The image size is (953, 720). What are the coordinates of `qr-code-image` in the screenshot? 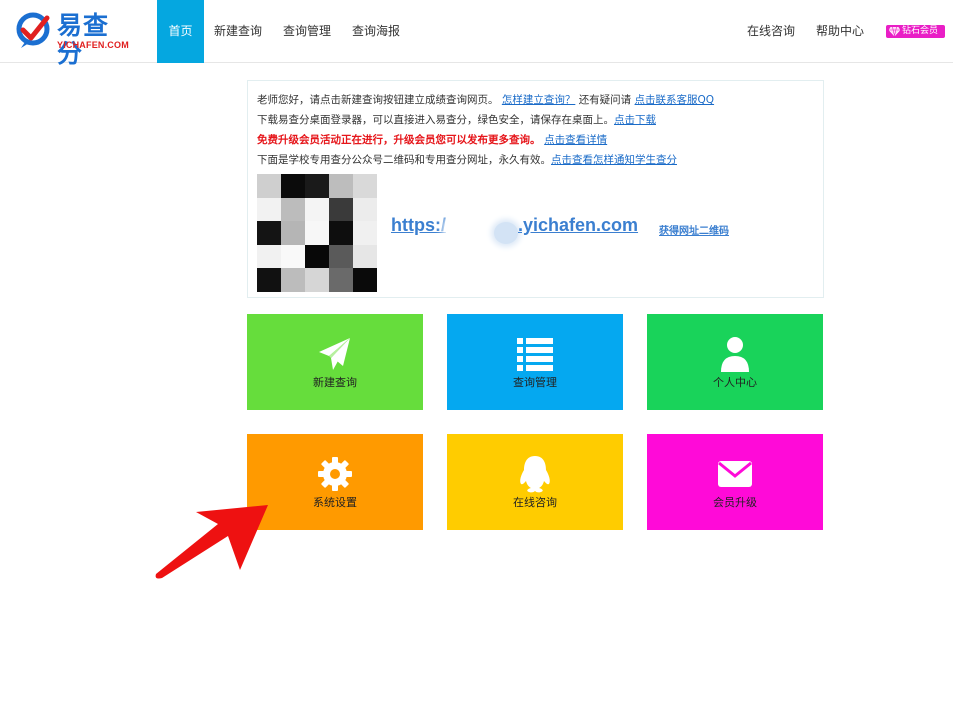 It's located at (317, 233).